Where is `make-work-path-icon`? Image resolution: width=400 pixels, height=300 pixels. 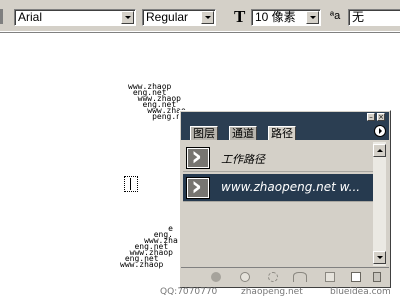
make-work-path-icon is located at coordinates (300, 277).